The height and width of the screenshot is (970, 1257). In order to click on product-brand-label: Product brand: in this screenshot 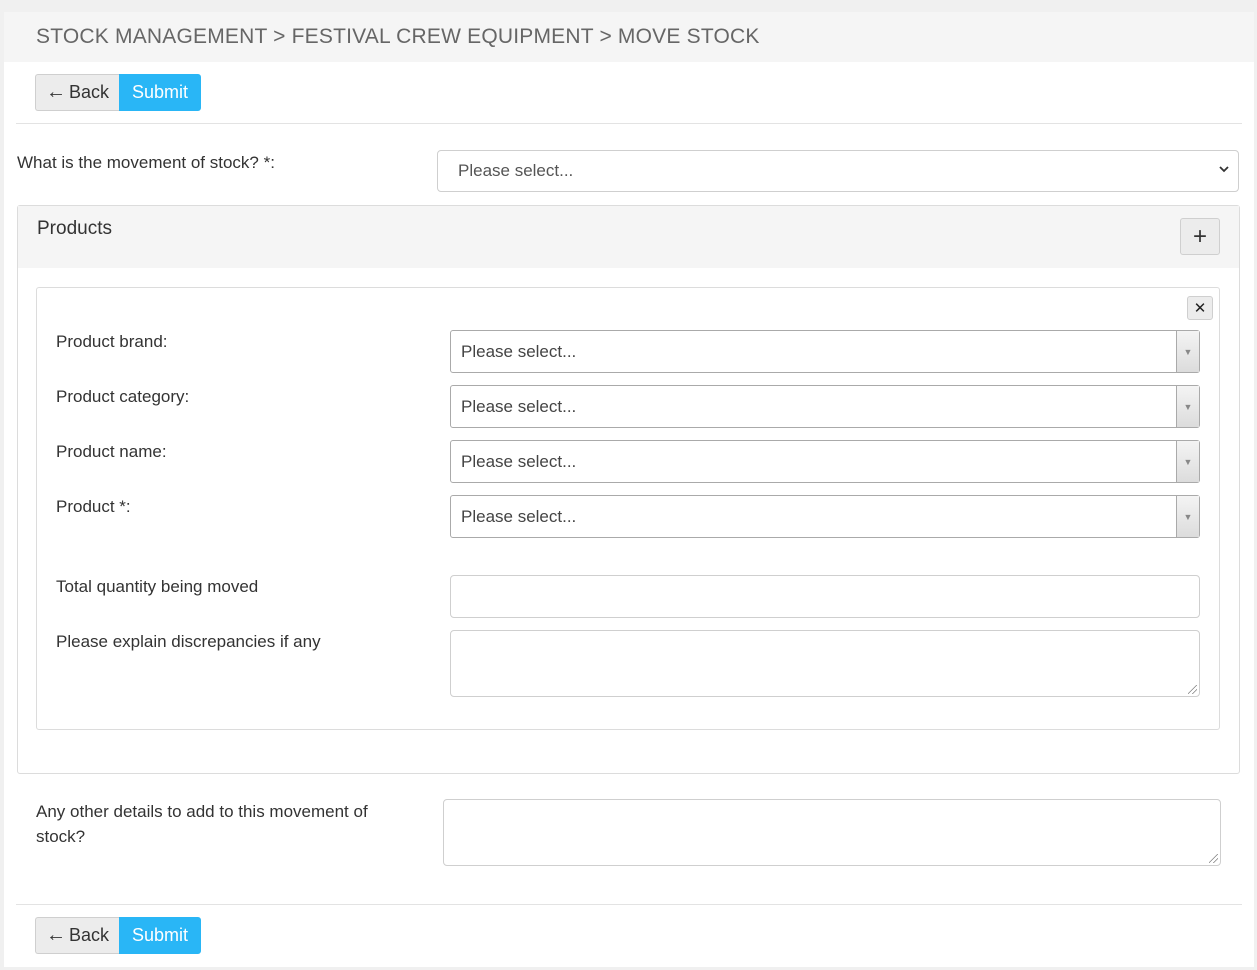, I will do `click(112, 341)`.